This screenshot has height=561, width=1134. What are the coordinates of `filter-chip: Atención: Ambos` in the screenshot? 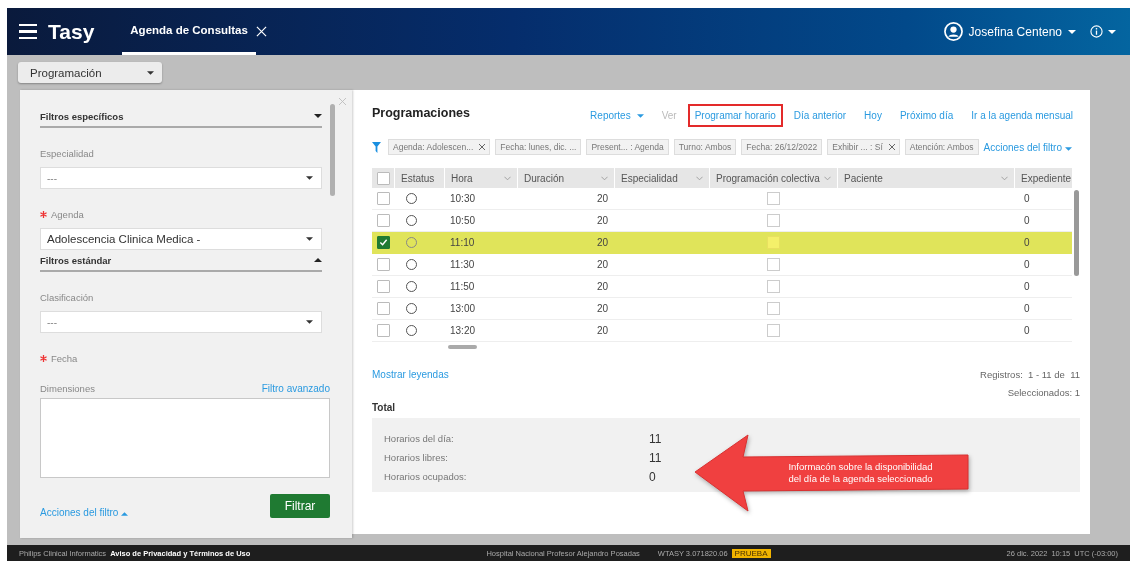 It's located at (941, 147).